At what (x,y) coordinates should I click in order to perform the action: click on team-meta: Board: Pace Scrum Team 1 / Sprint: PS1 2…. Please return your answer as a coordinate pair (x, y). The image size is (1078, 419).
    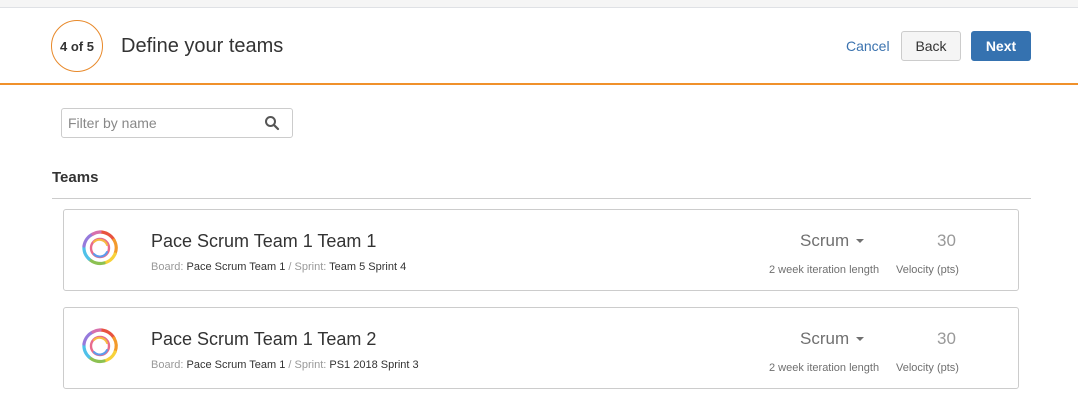
    Looking at the image, I should click on (285, 365).